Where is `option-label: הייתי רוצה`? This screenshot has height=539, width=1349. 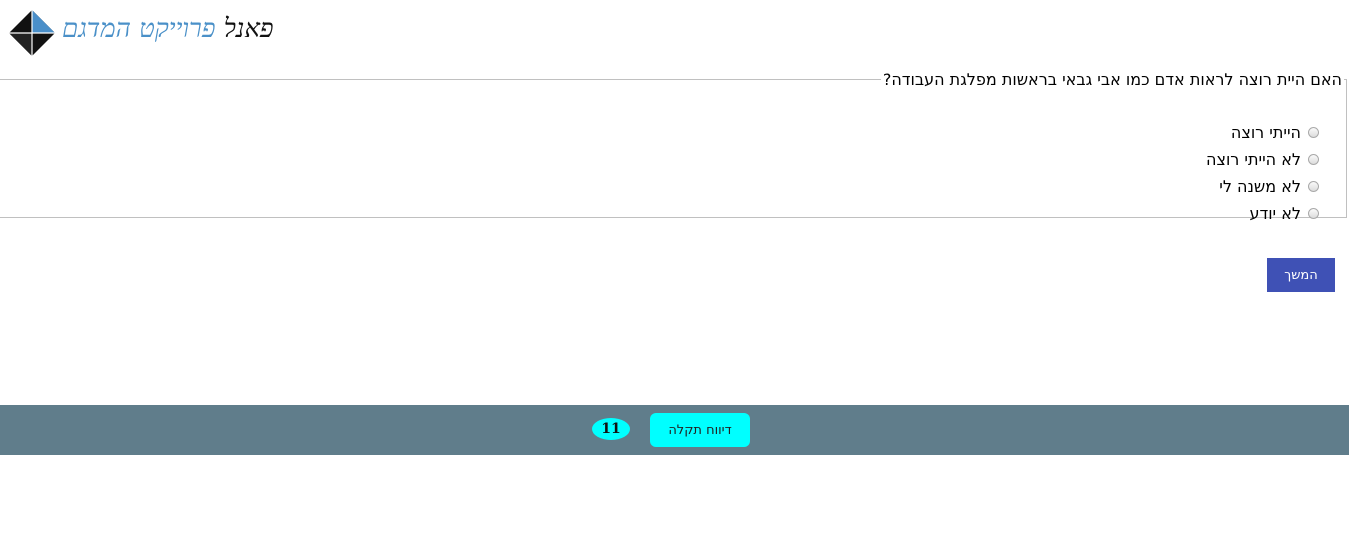 option-label: הייתי רוצה is located at coordinates (1265, 132).